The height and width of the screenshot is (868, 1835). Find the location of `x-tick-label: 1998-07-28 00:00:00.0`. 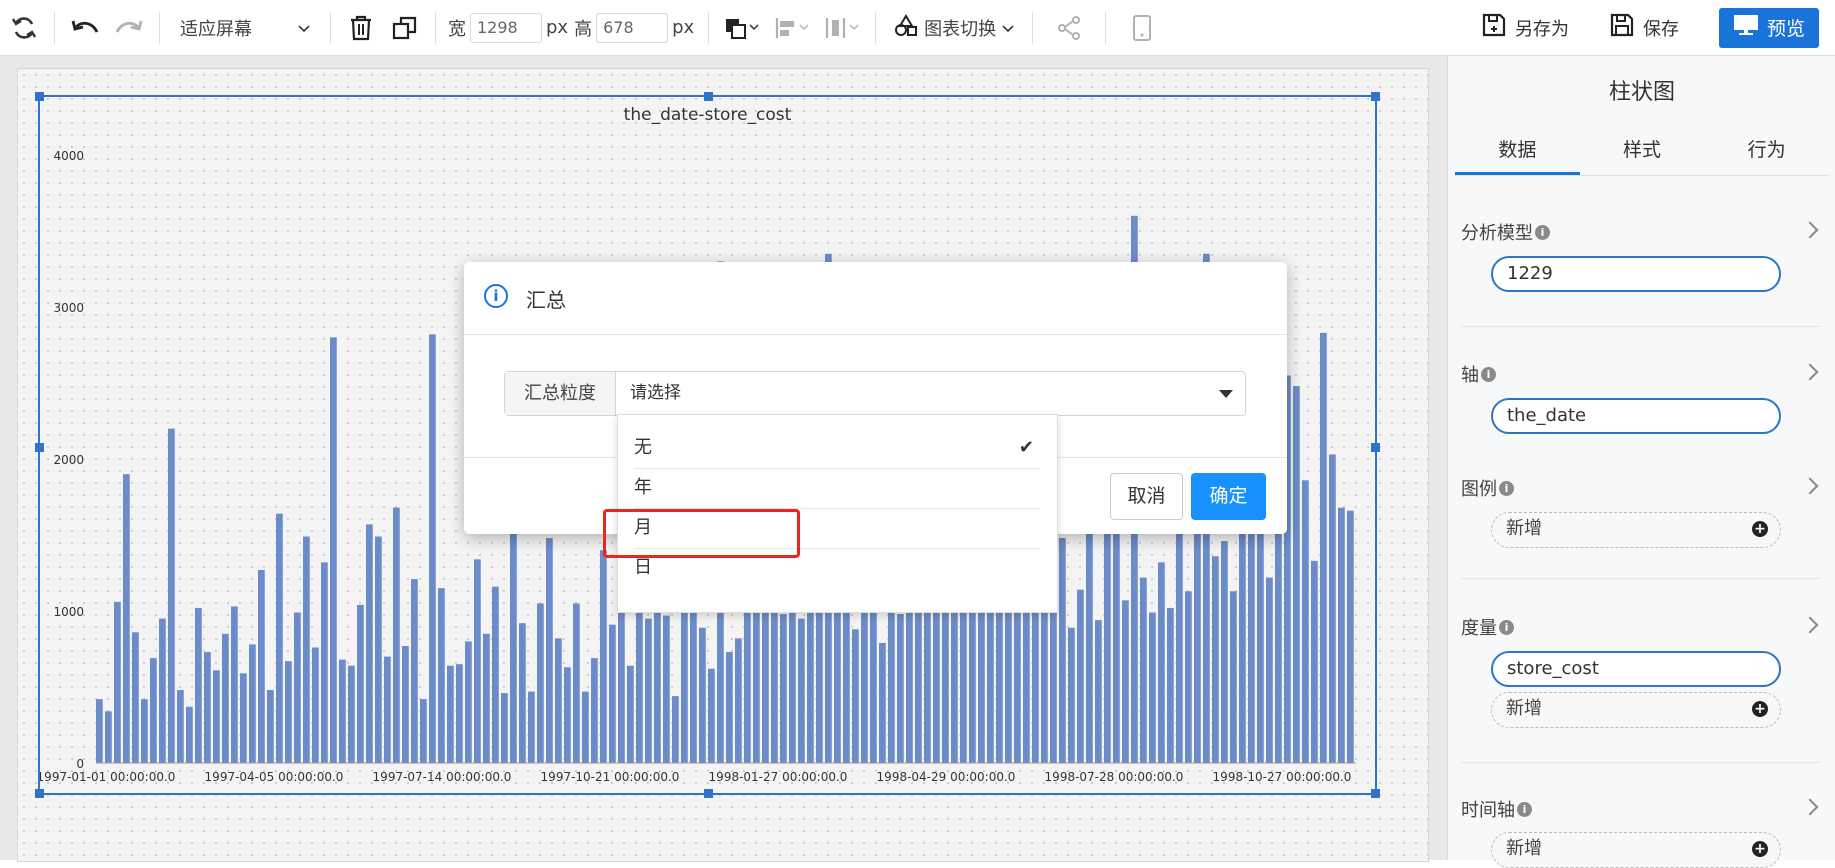

x-tick-label: 1998-07-28 00:00:00.0 is located at coordinates (1114, 777).